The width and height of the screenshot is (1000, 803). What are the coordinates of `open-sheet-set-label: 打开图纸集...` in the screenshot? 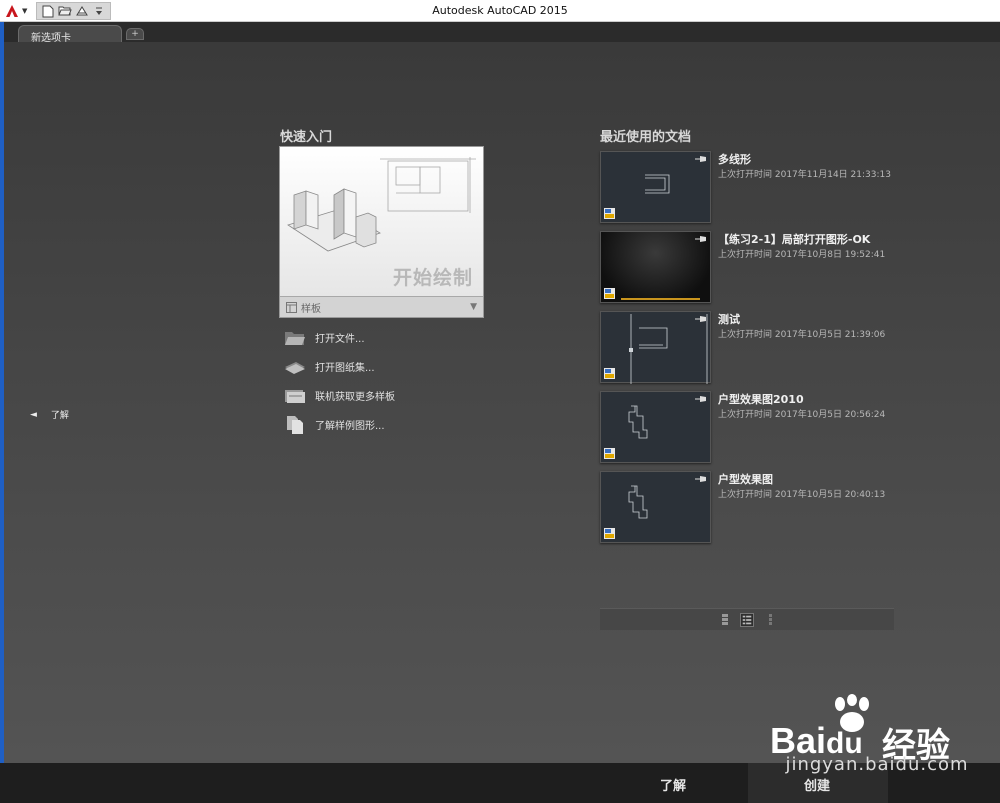 It's located at (345, 368).